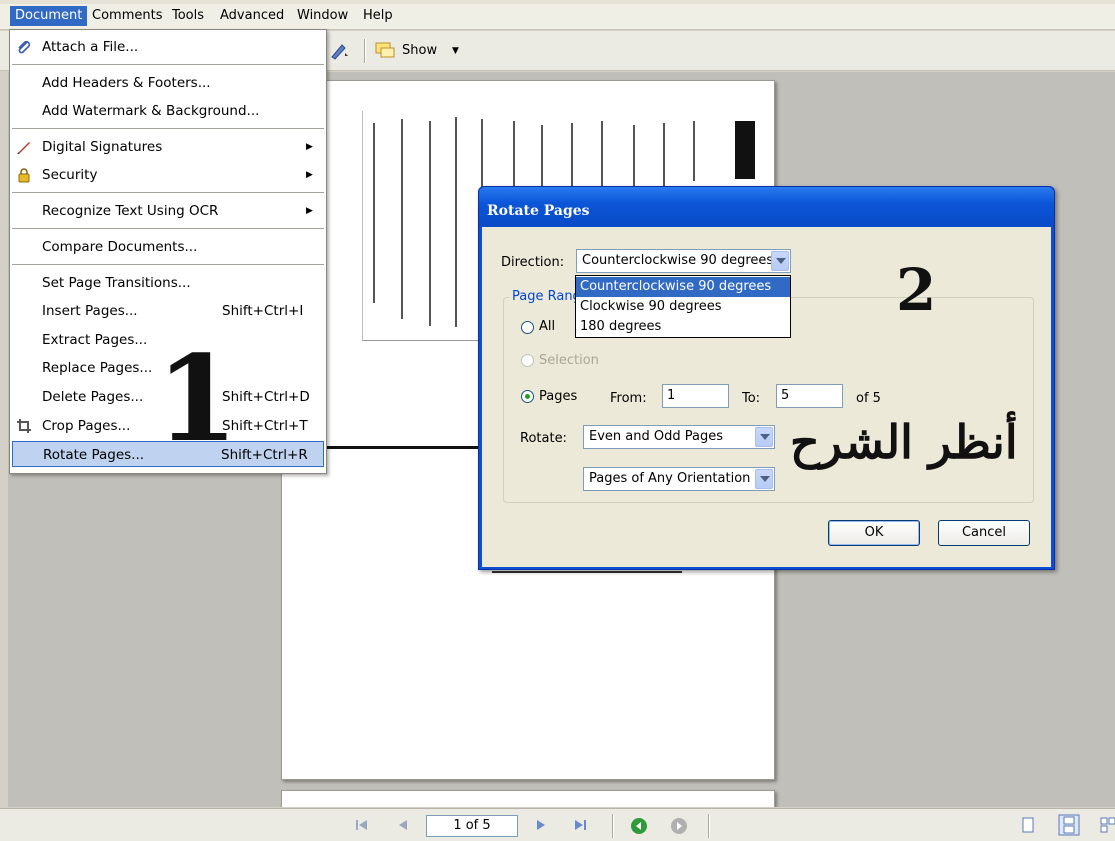 Image resolution: width=1115 pixels, height=841 pixels. I want to click on show-label: Show, so click(420, 50).